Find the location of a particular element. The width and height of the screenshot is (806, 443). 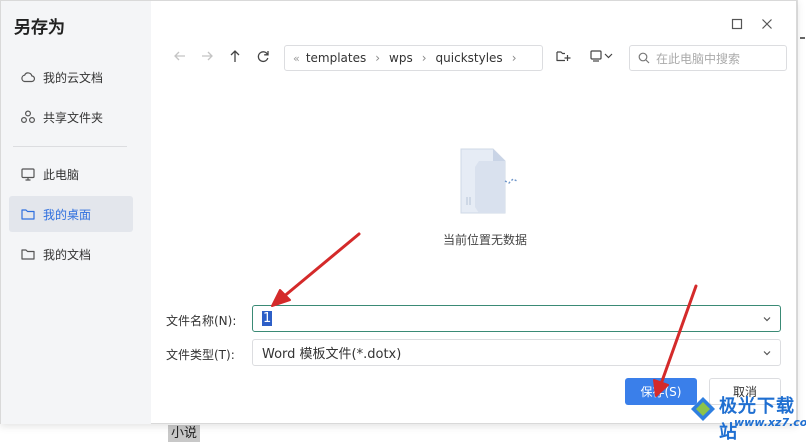

arrow-up-icon is located at coordinates (235, 58).